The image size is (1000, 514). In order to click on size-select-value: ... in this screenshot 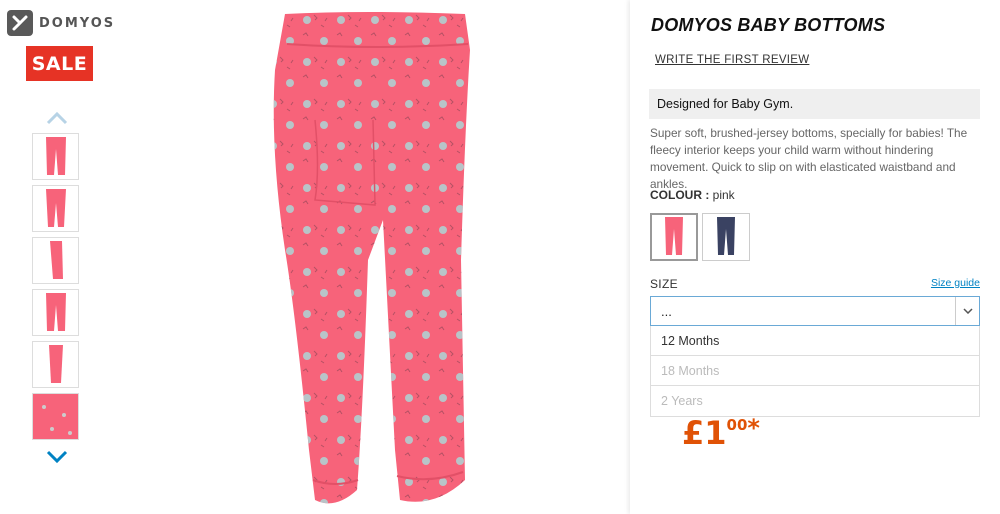, I will do `click(666, 311)`.